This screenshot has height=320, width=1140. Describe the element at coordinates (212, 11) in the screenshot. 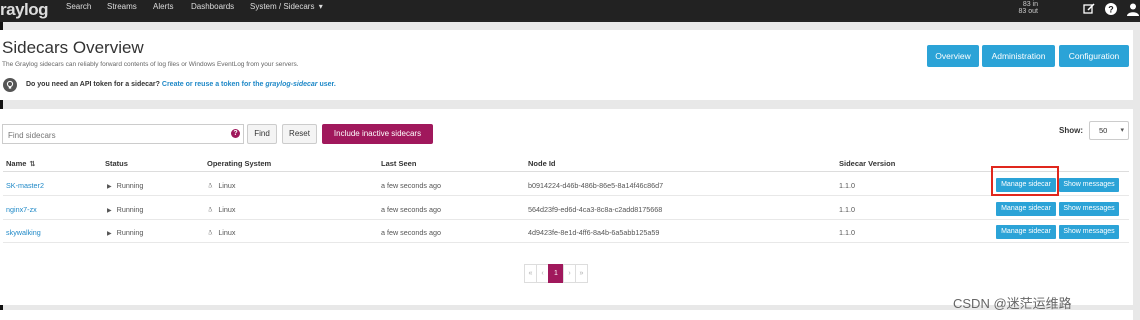

I see `nav-dashboards: Dashboards` at that location.